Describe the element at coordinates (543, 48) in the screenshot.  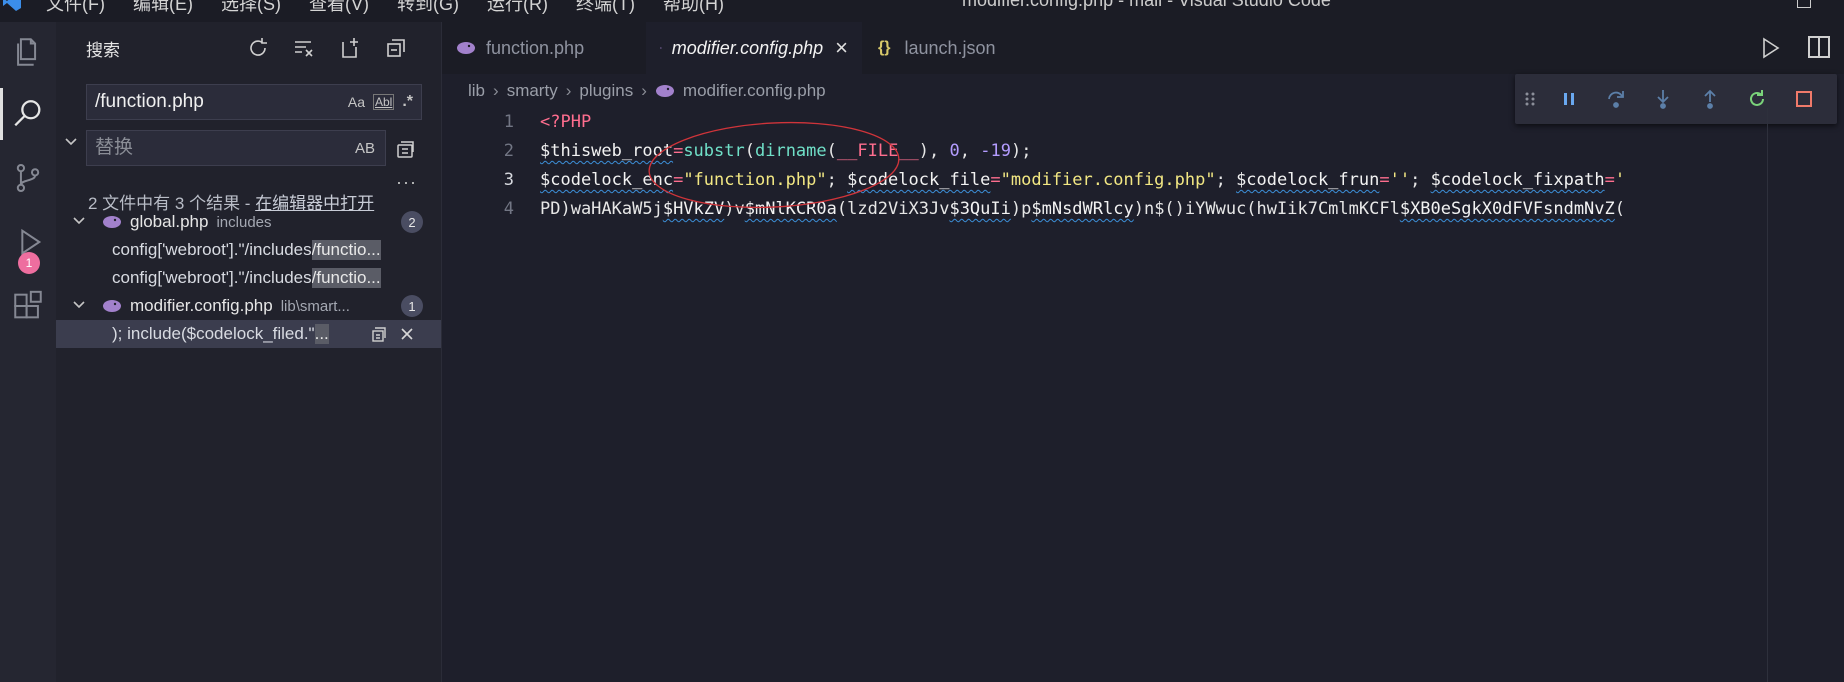
I see `tab-function-php: function.php` at that location.